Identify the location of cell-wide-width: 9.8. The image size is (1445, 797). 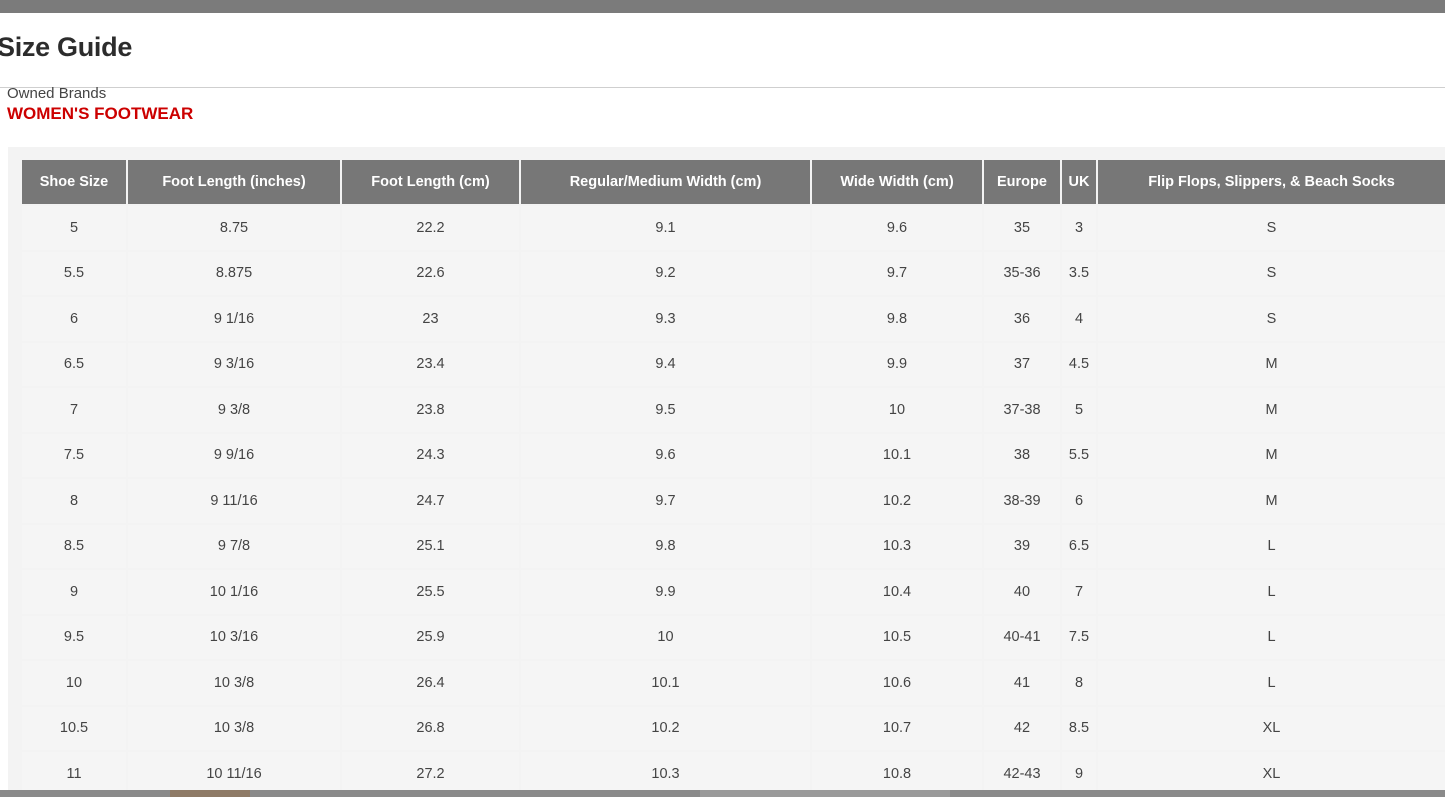
(897, 319).